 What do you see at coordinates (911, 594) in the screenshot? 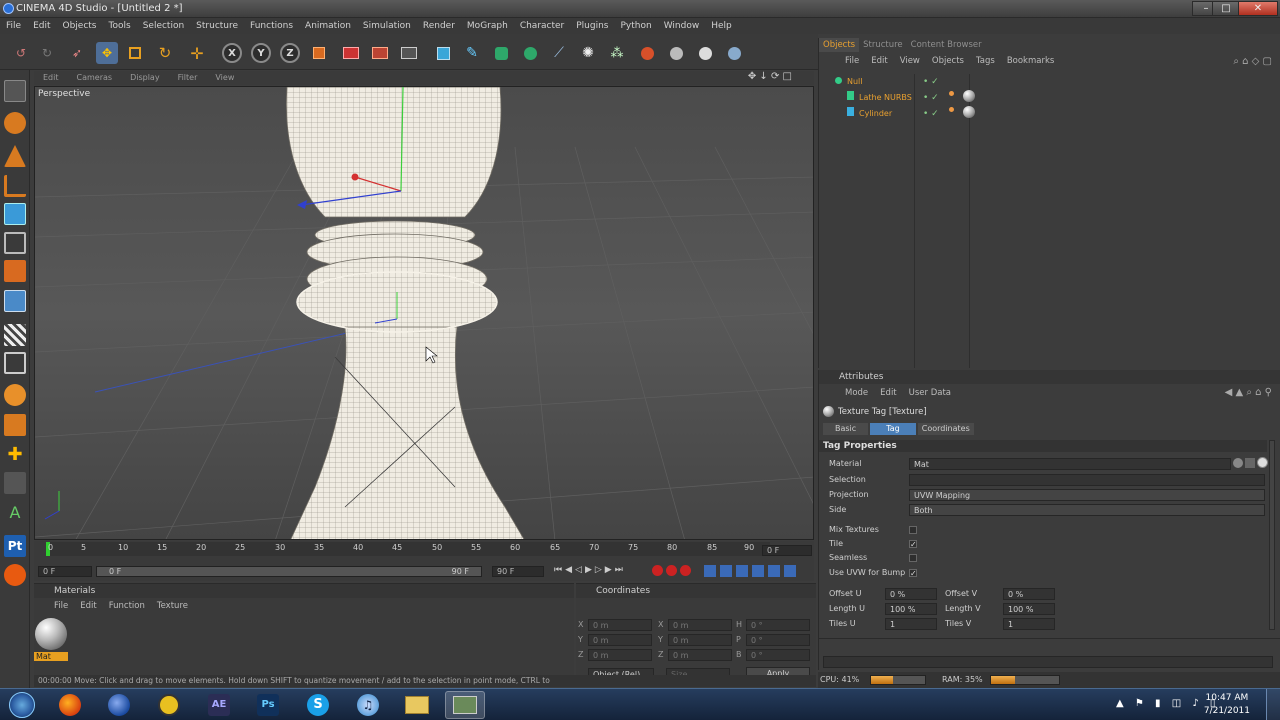
I see `offset-u-field: 0 %` at bounding box center [911, 594].